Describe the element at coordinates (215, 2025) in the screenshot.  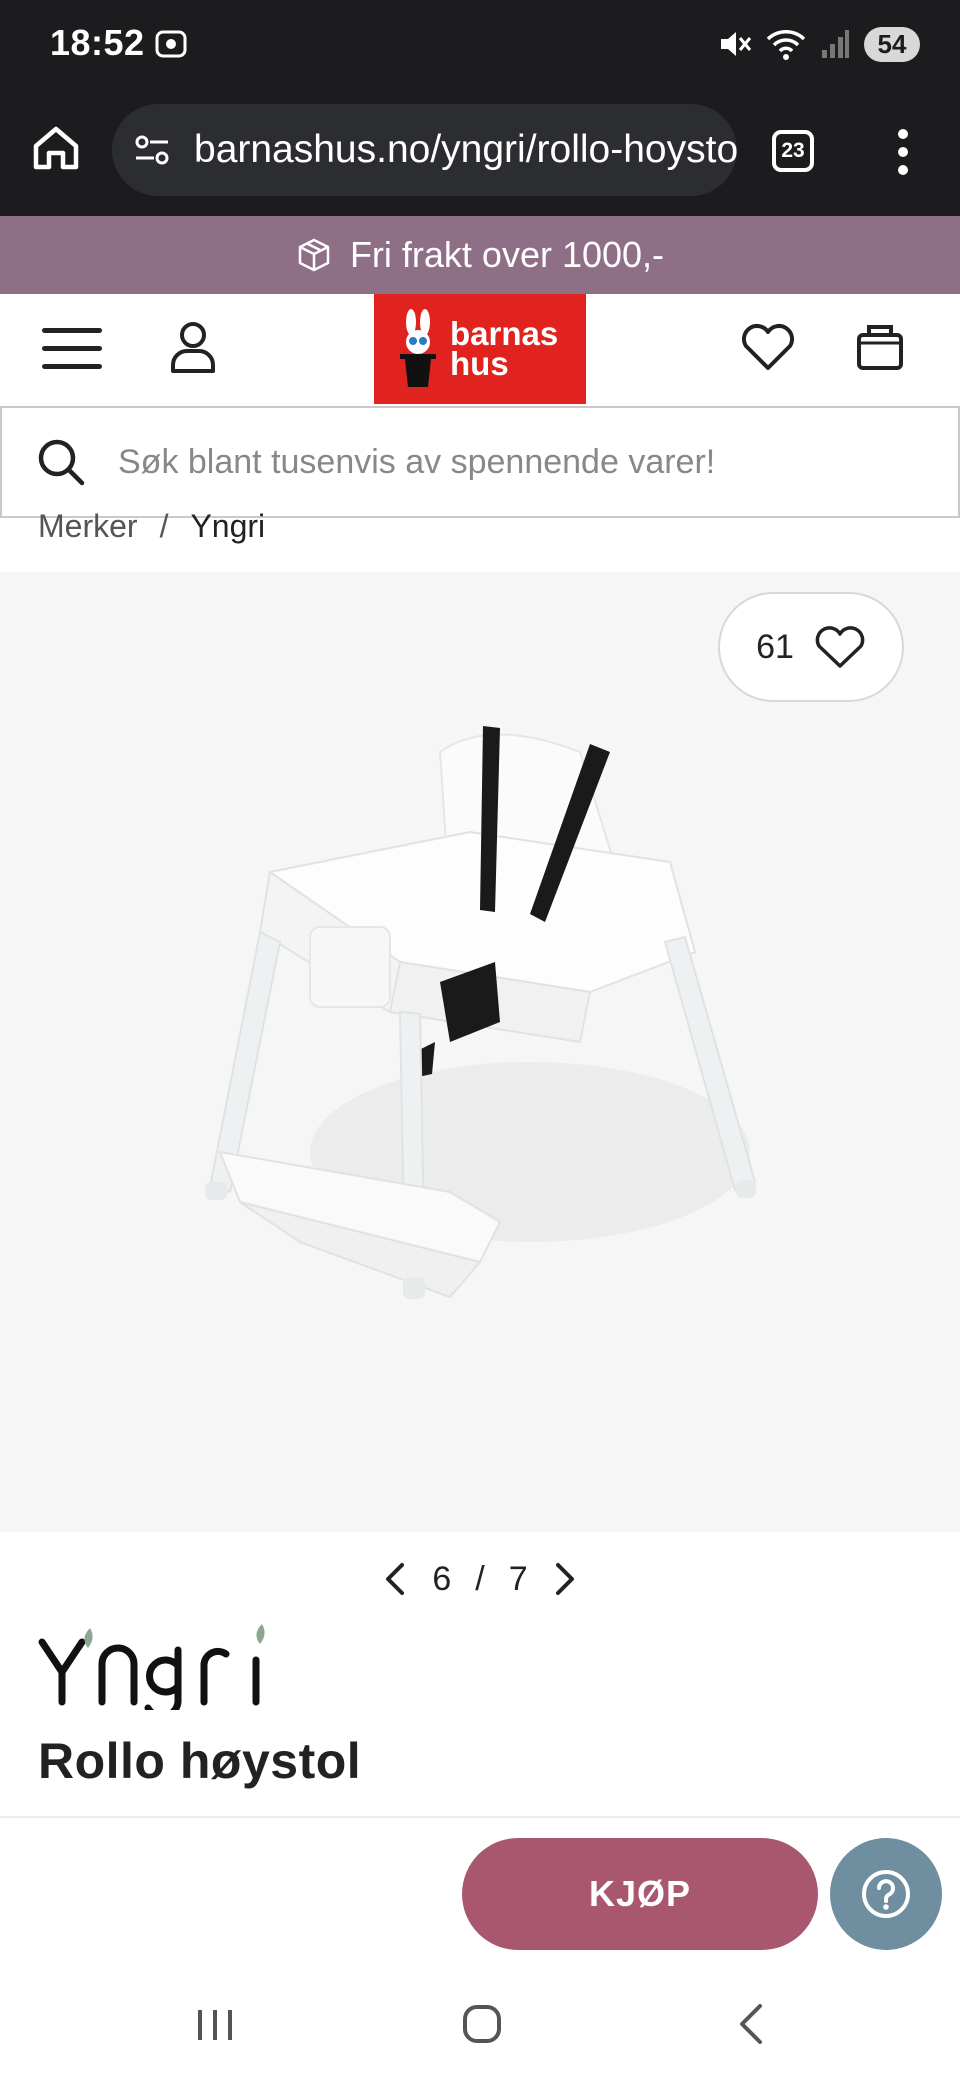
I see `recents-icon` at that location.